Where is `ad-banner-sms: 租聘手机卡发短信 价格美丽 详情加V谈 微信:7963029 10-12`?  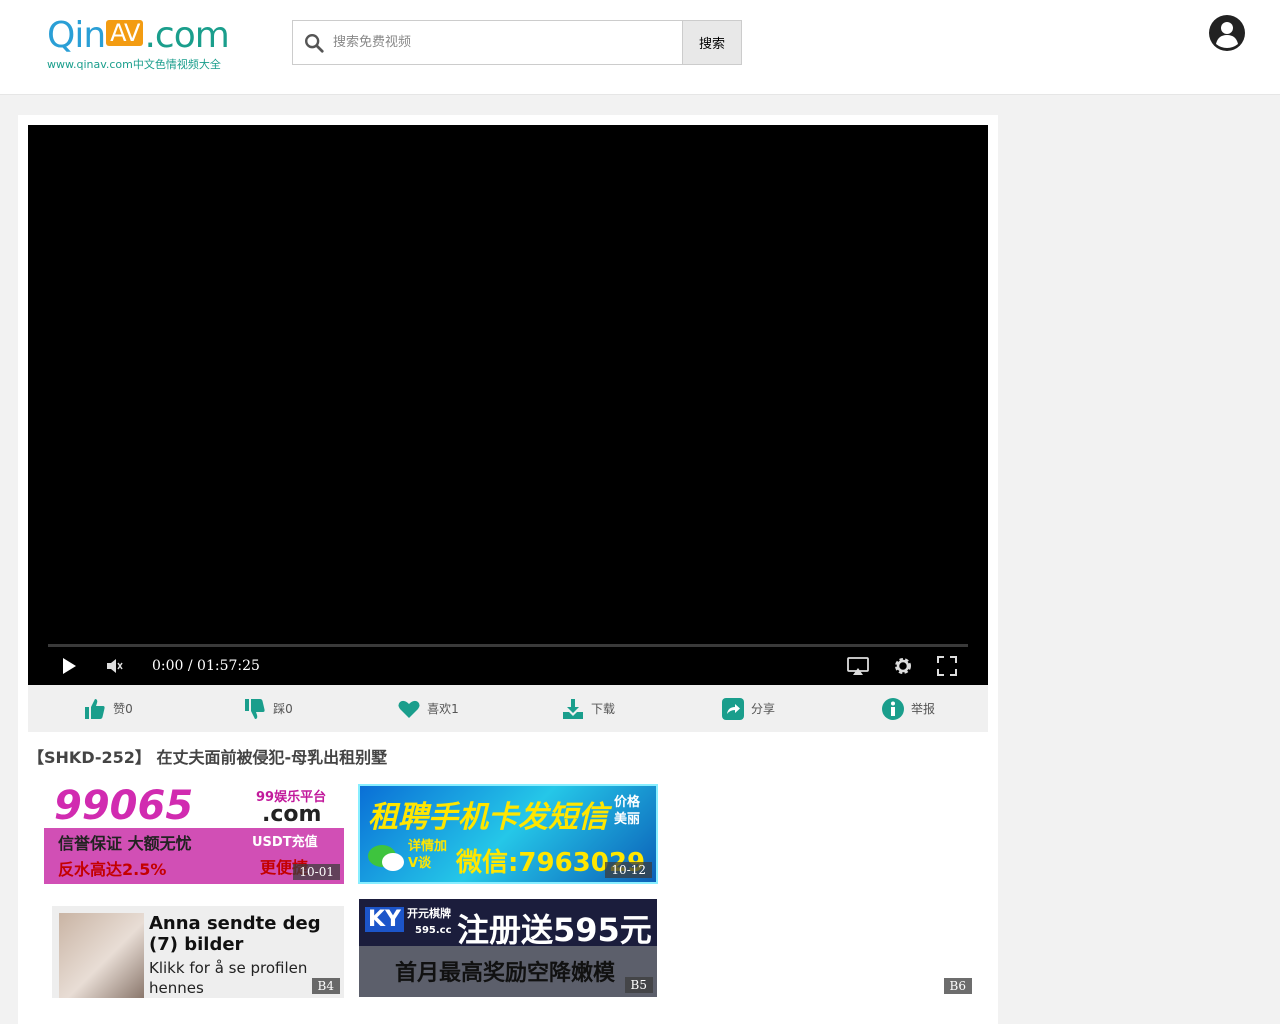 ad-banner-sms: 租聘手机卡发短信 价格美丽 详情加V谈 微信:7963029 10-12 is located at coordinates (508, 834).